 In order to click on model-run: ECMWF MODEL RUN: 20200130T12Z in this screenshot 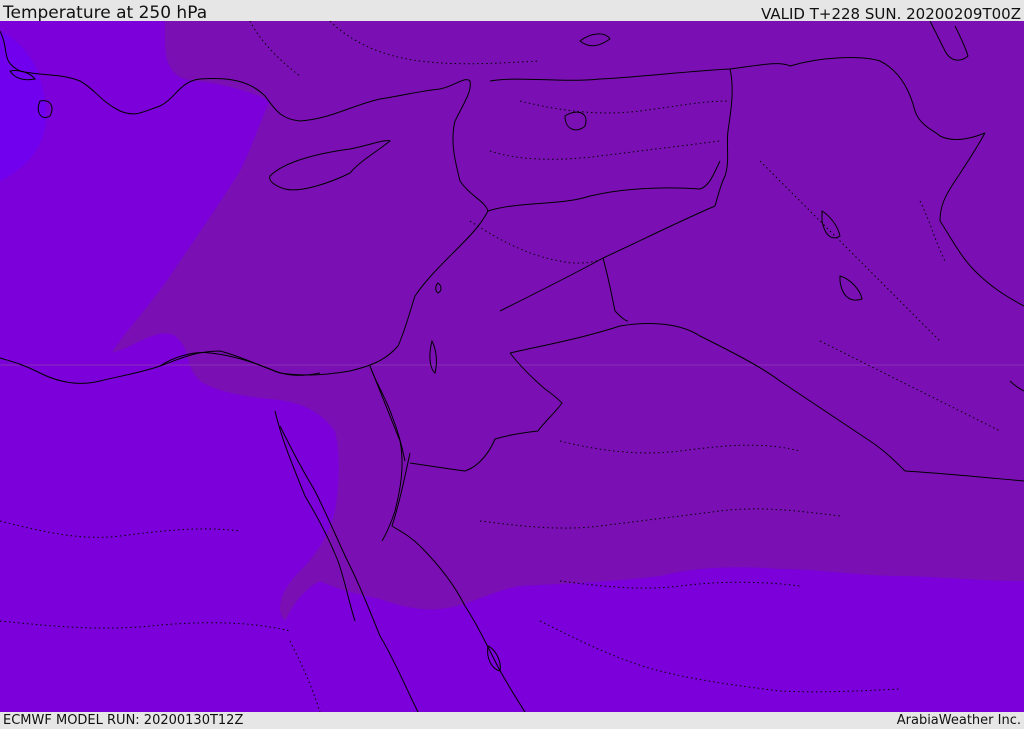, I will do `click(123, 720)`.